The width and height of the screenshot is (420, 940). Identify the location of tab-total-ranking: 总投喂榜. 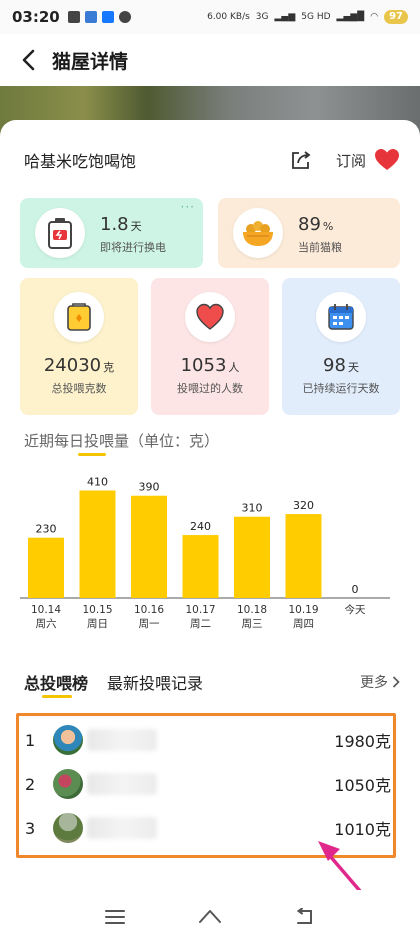
(56, 682).